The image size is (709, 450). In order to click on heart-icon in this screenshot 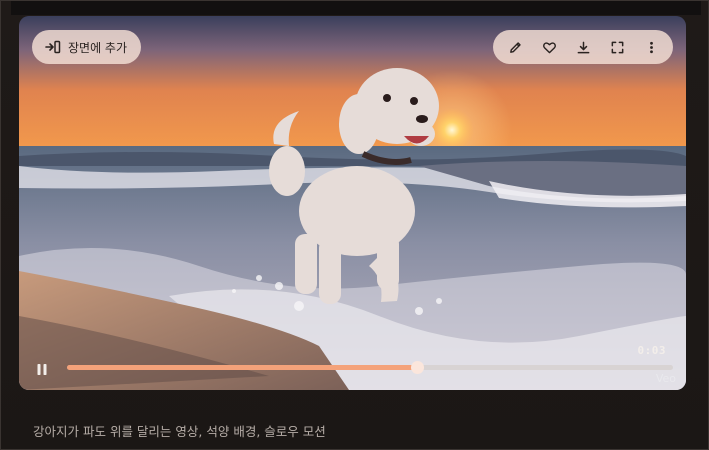, I will do `click(549, 47)`.